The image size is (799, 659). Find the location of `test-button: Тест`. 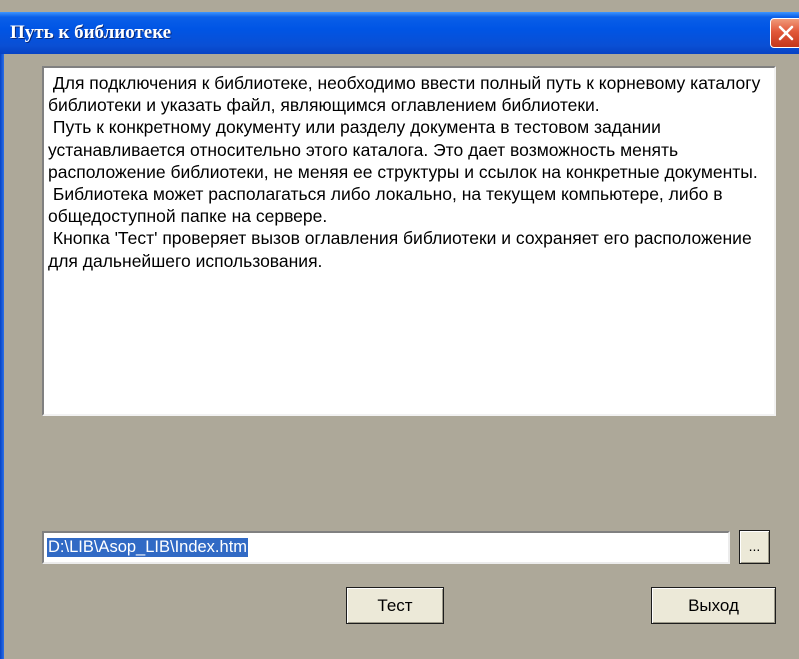

test-button: Тест is located at coordinates (395, 605).